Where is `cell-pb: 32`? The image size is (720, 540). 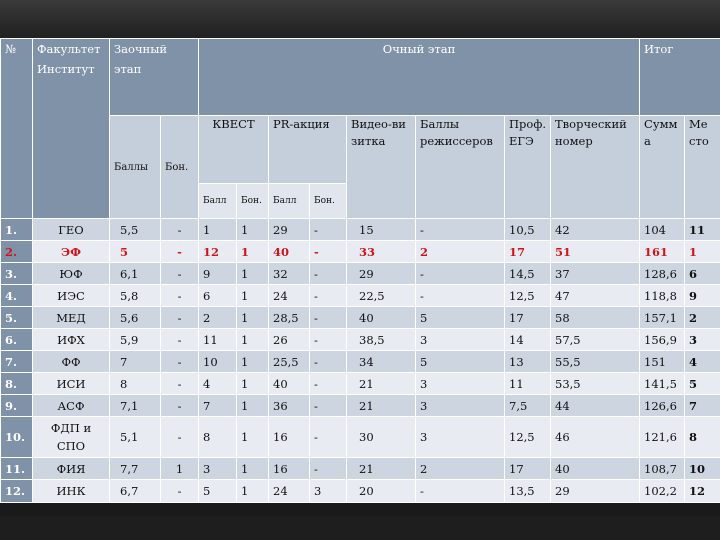
cell-pb: 32 is located at coordinates (289, 273).